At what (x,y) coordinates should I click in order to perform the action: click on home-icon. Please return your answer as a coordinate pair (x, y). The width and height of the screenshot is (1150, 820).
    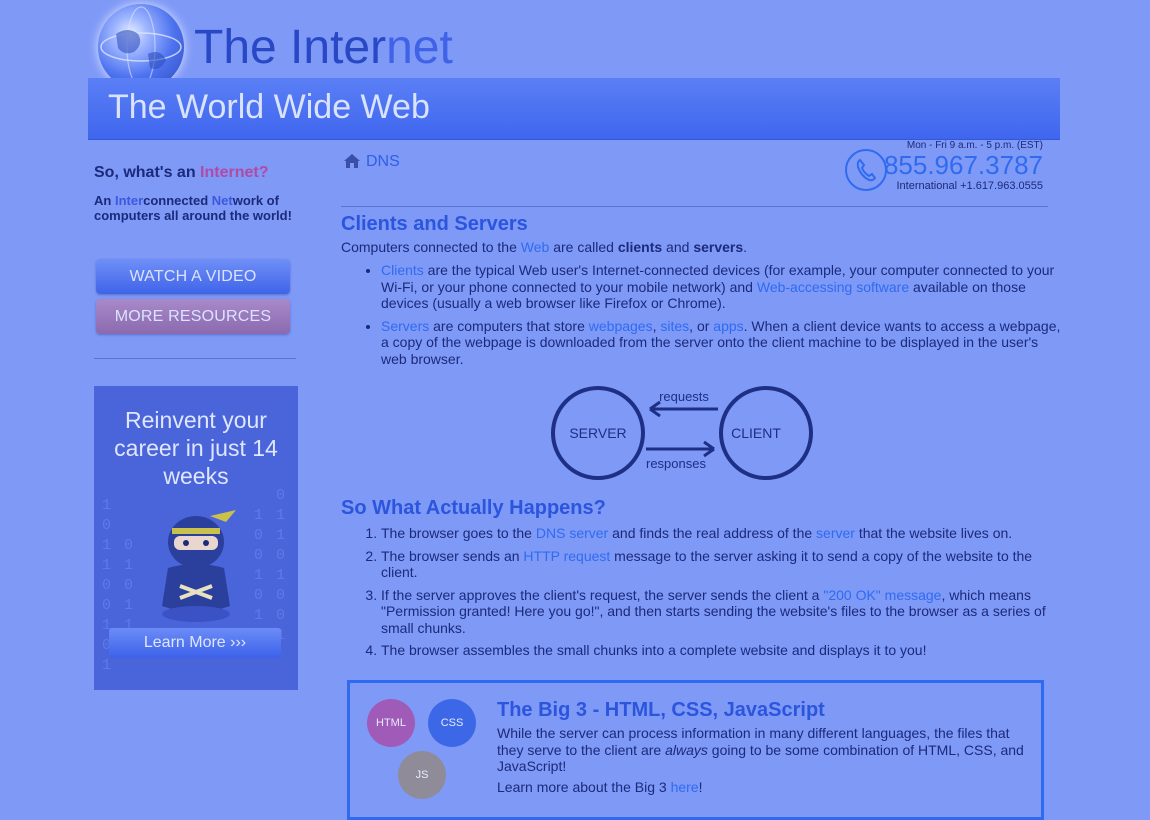
    Looking at the image, I should click on (352, 161).